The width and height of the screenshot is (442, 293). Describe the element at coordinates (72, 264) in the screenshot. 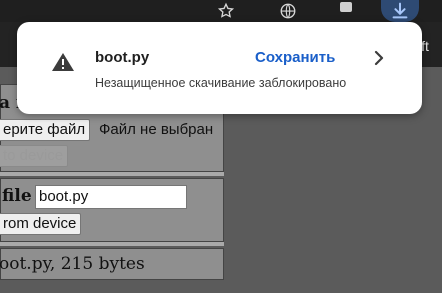

I see `file-status-text: oot.py, 215 bytes` at that location.